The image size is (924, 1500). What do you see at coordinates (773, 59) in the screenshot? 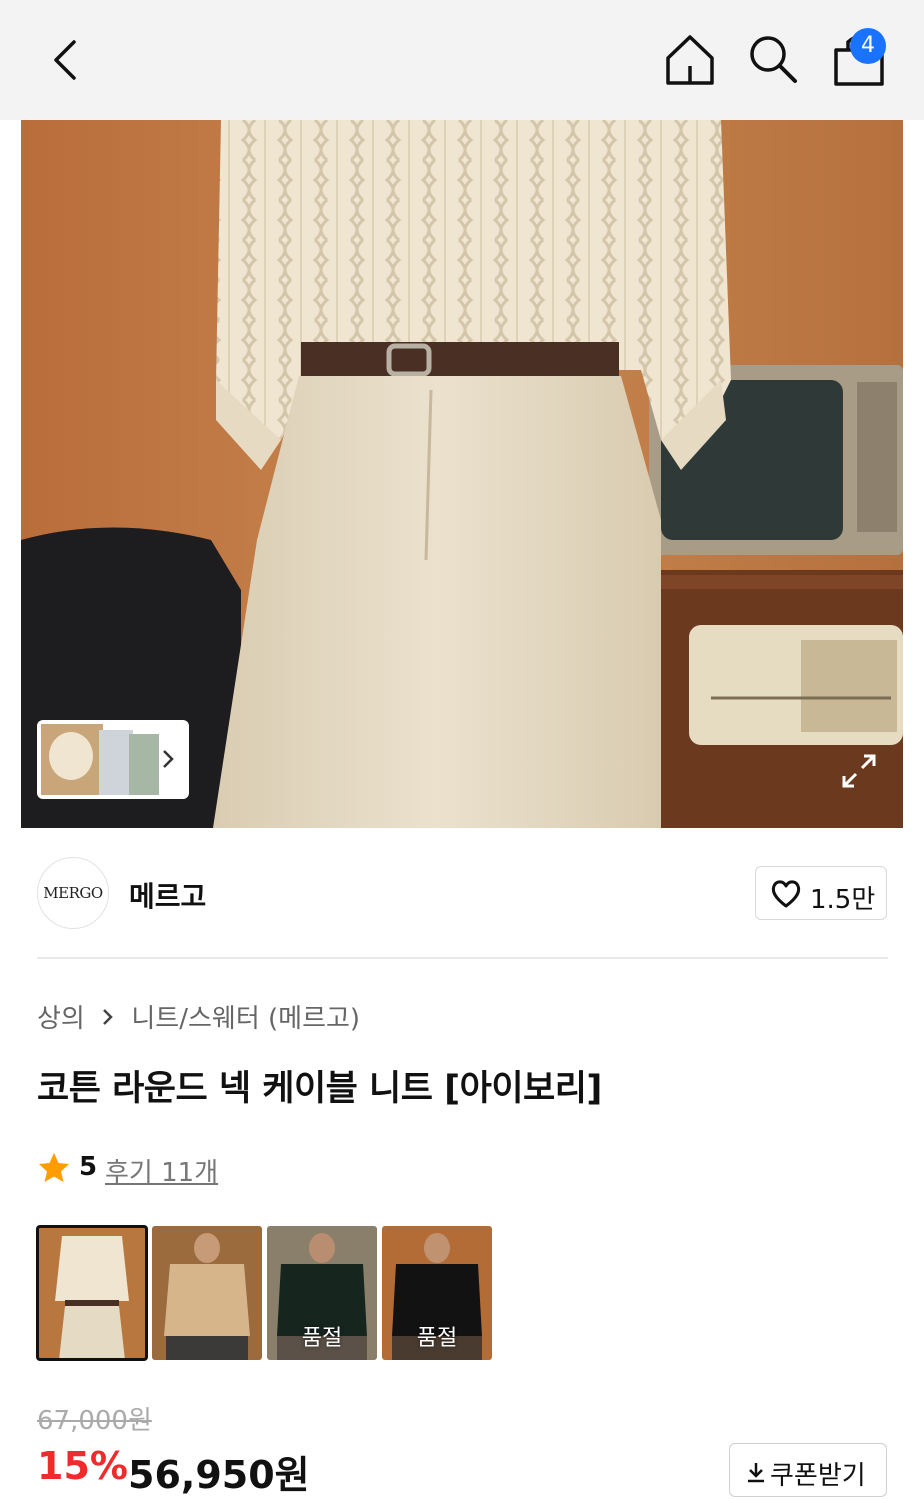
I see `search-icon` at bounding box center [773, 59].